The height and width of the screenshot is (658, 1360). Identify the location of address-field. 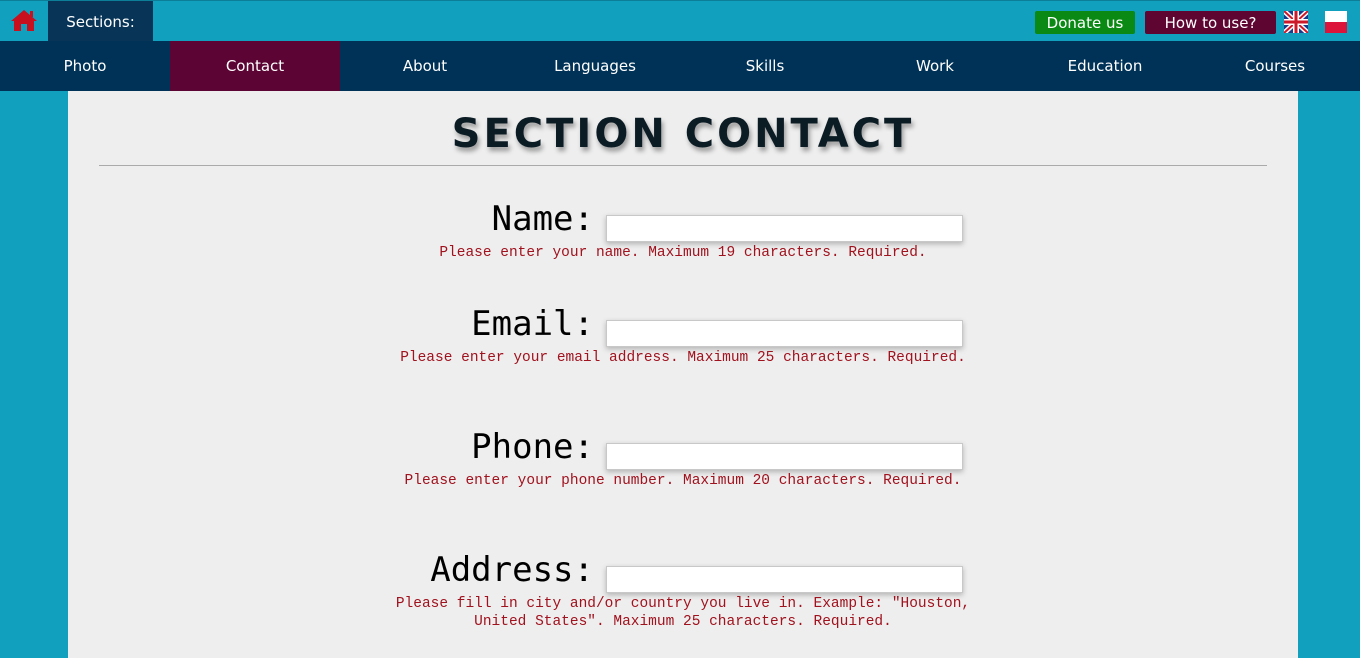
(784, 579).